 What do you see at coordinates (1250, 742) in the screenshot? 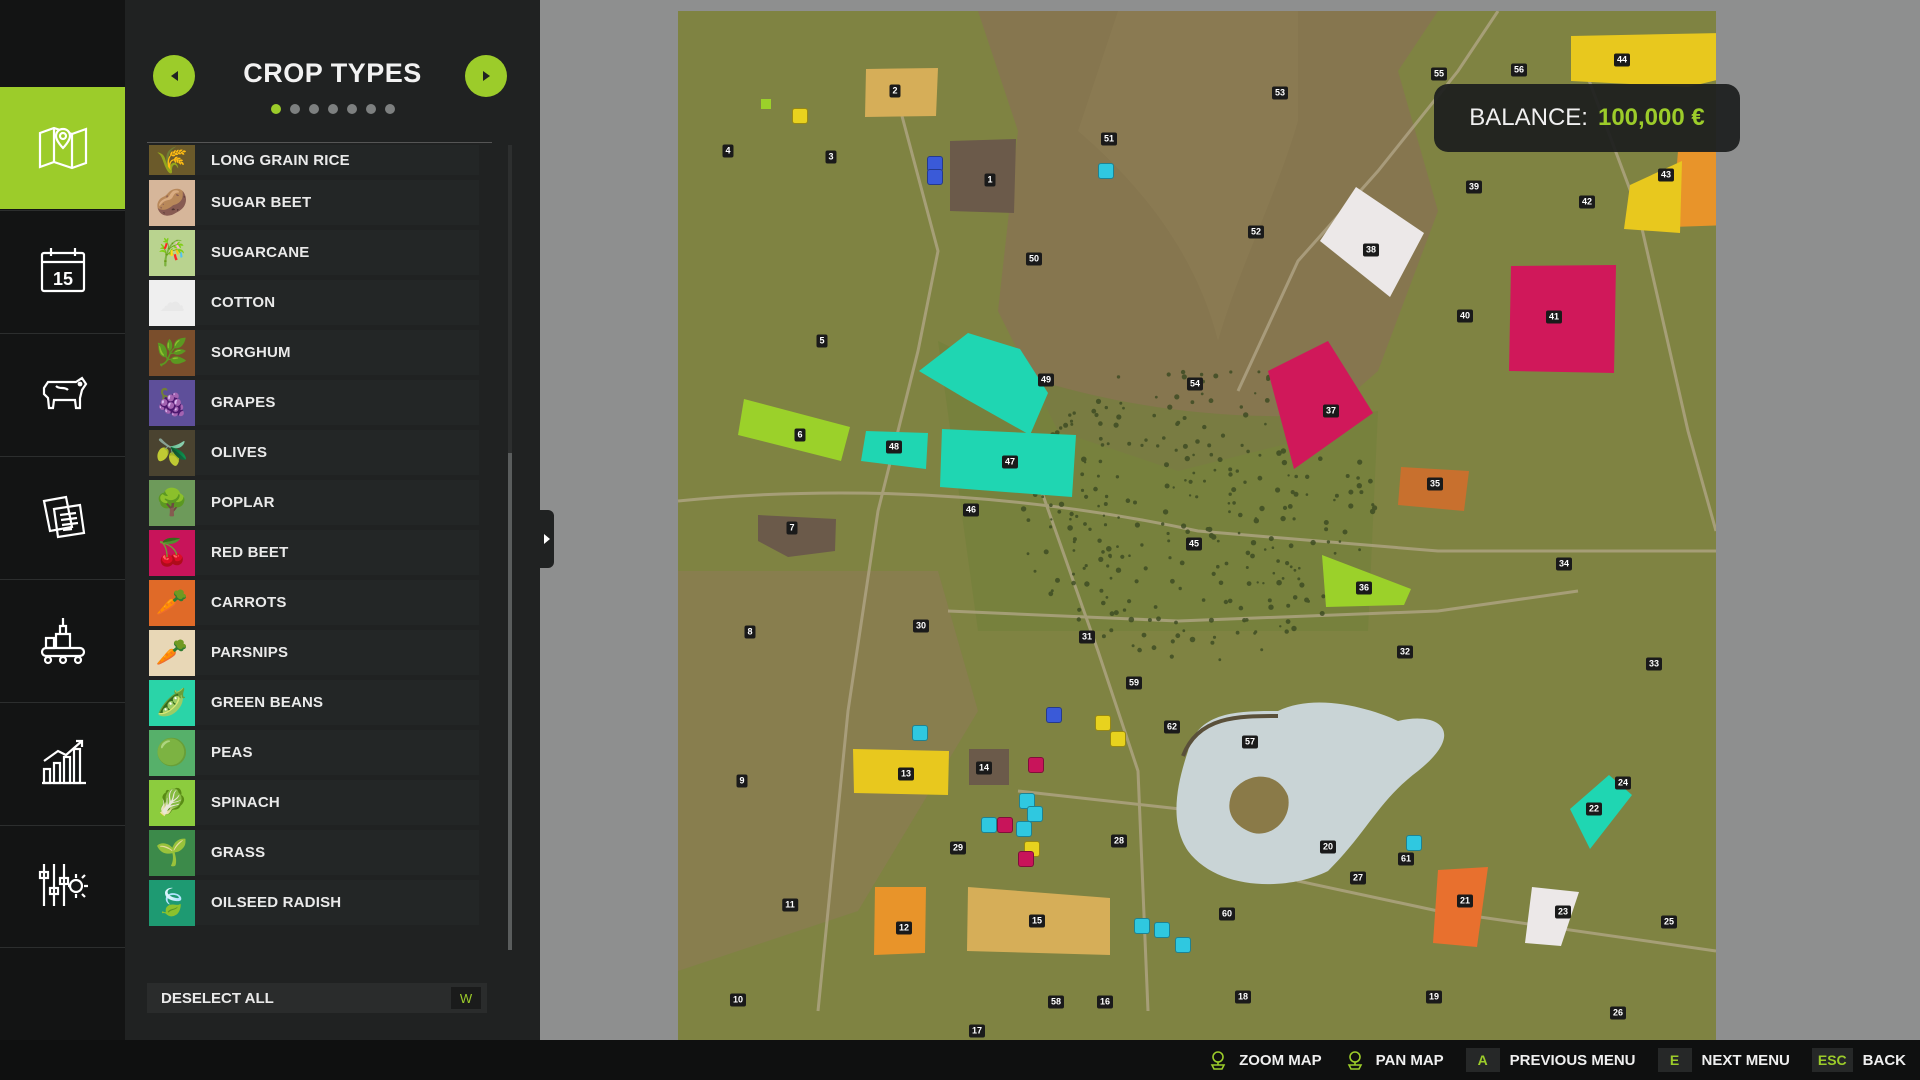
I see `field-number-label: 57` at bounding box center [1250, 742].